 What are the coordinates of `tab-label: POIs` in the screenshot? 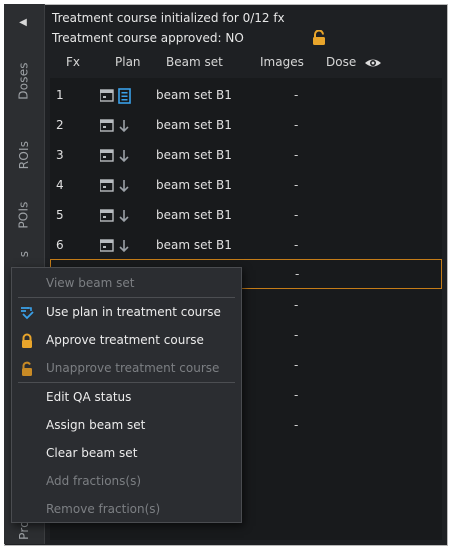 It's located at (24, 215).